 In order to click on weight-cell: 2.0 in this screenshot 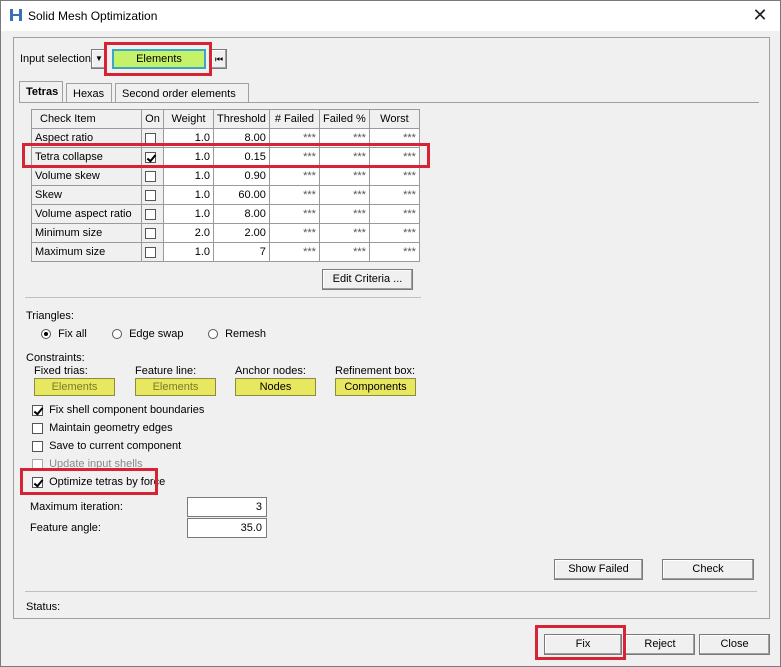, I will do `click(188, 233)`.